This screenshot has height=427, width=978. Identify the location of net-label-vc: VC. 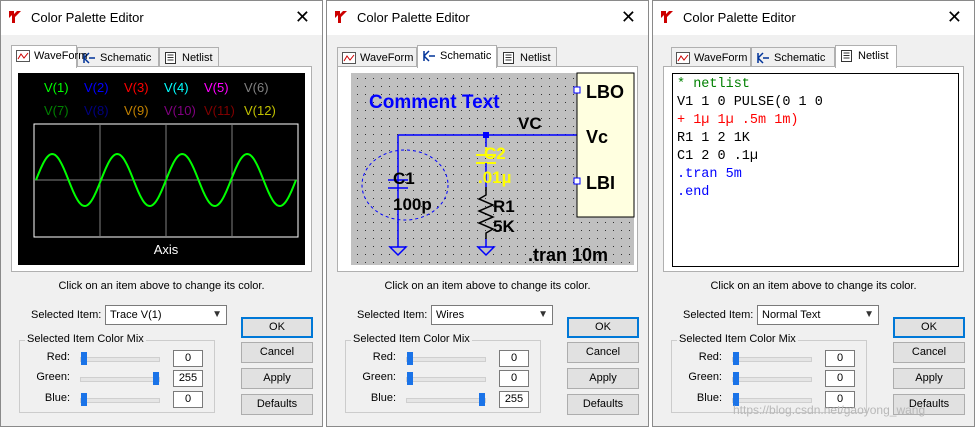
(530, 123).